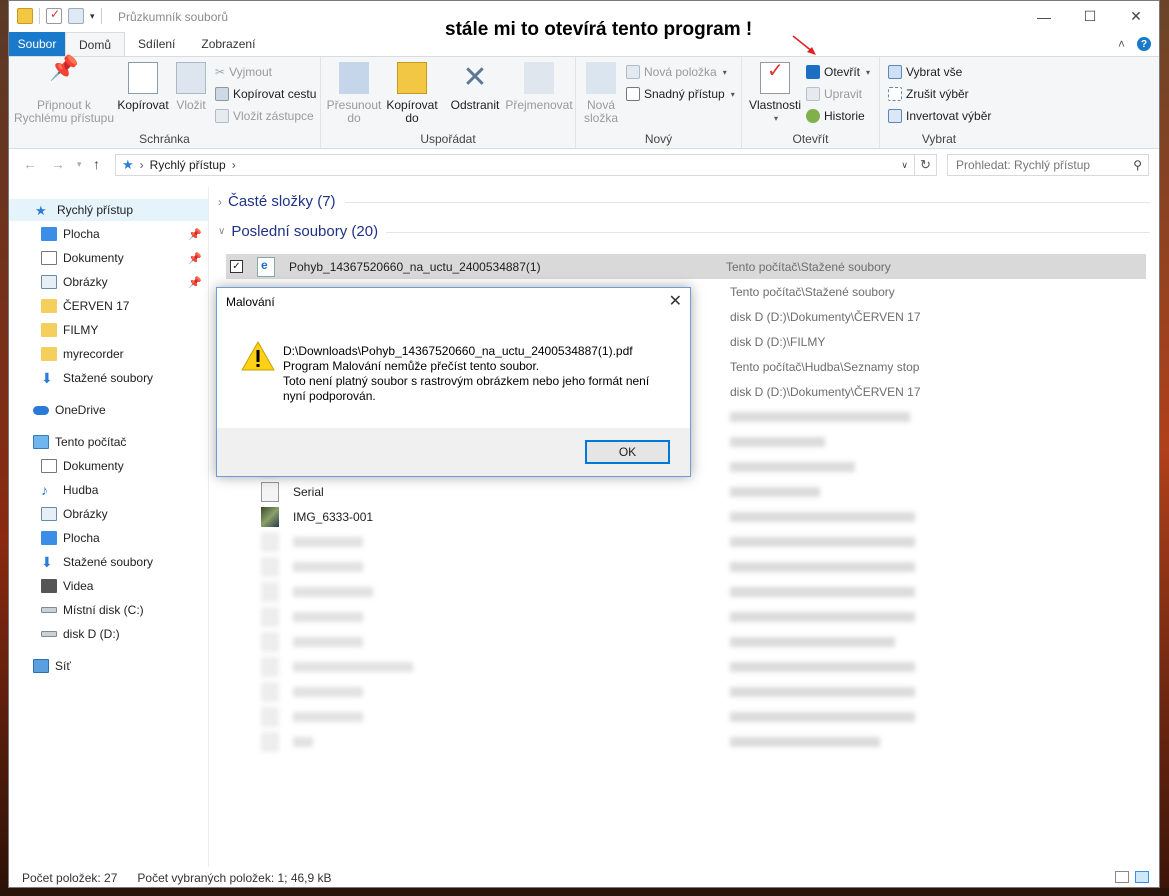 The height and width of the screenshot is (896, 1169). What do you see at coordinates (79, 164) in the screenshot?
I see `recent-locations-icon: ▾` at bounding box center [79, 164].